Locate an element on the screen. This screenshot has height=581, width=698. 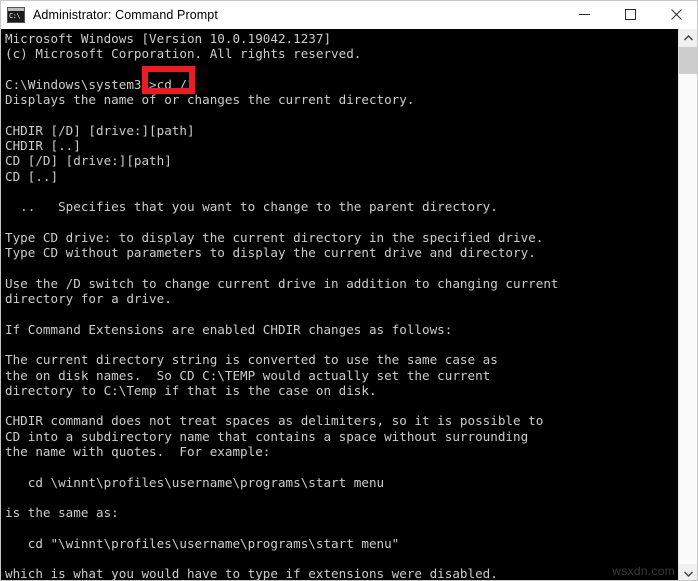
minimize-icon is located at coordinates (584, 14).